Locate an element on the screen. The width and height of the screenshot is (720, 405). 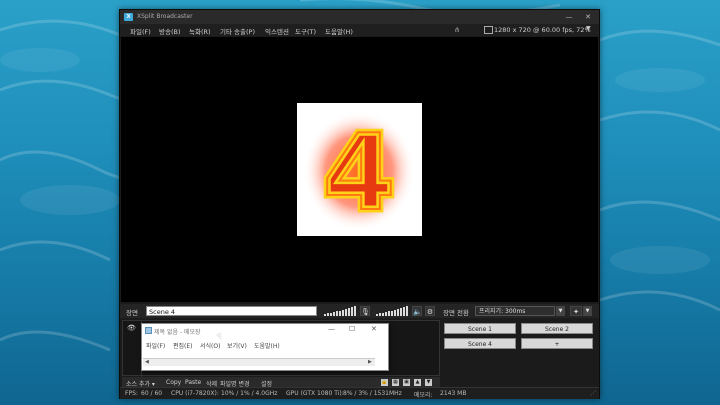
copy-button: Copy is located at coordinates (173, 382).